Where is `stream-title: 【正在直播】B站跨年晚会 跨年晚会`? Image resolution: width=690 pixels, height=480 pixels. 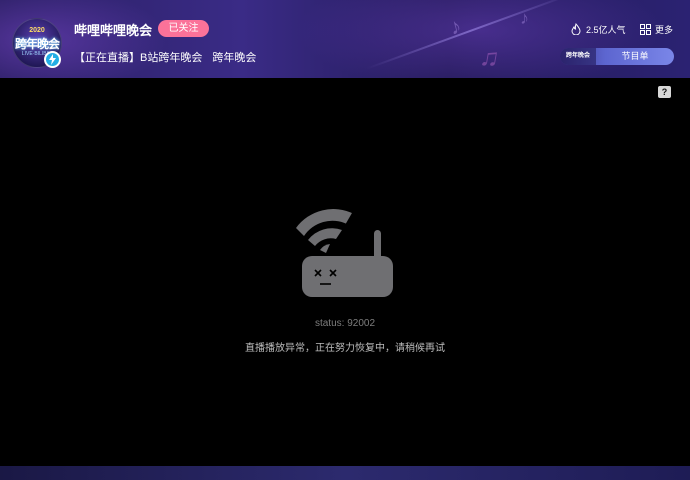
stream-title: 【正在直播】B站跨年晚会 跨年晚会 is located at coordinates (165, 57).